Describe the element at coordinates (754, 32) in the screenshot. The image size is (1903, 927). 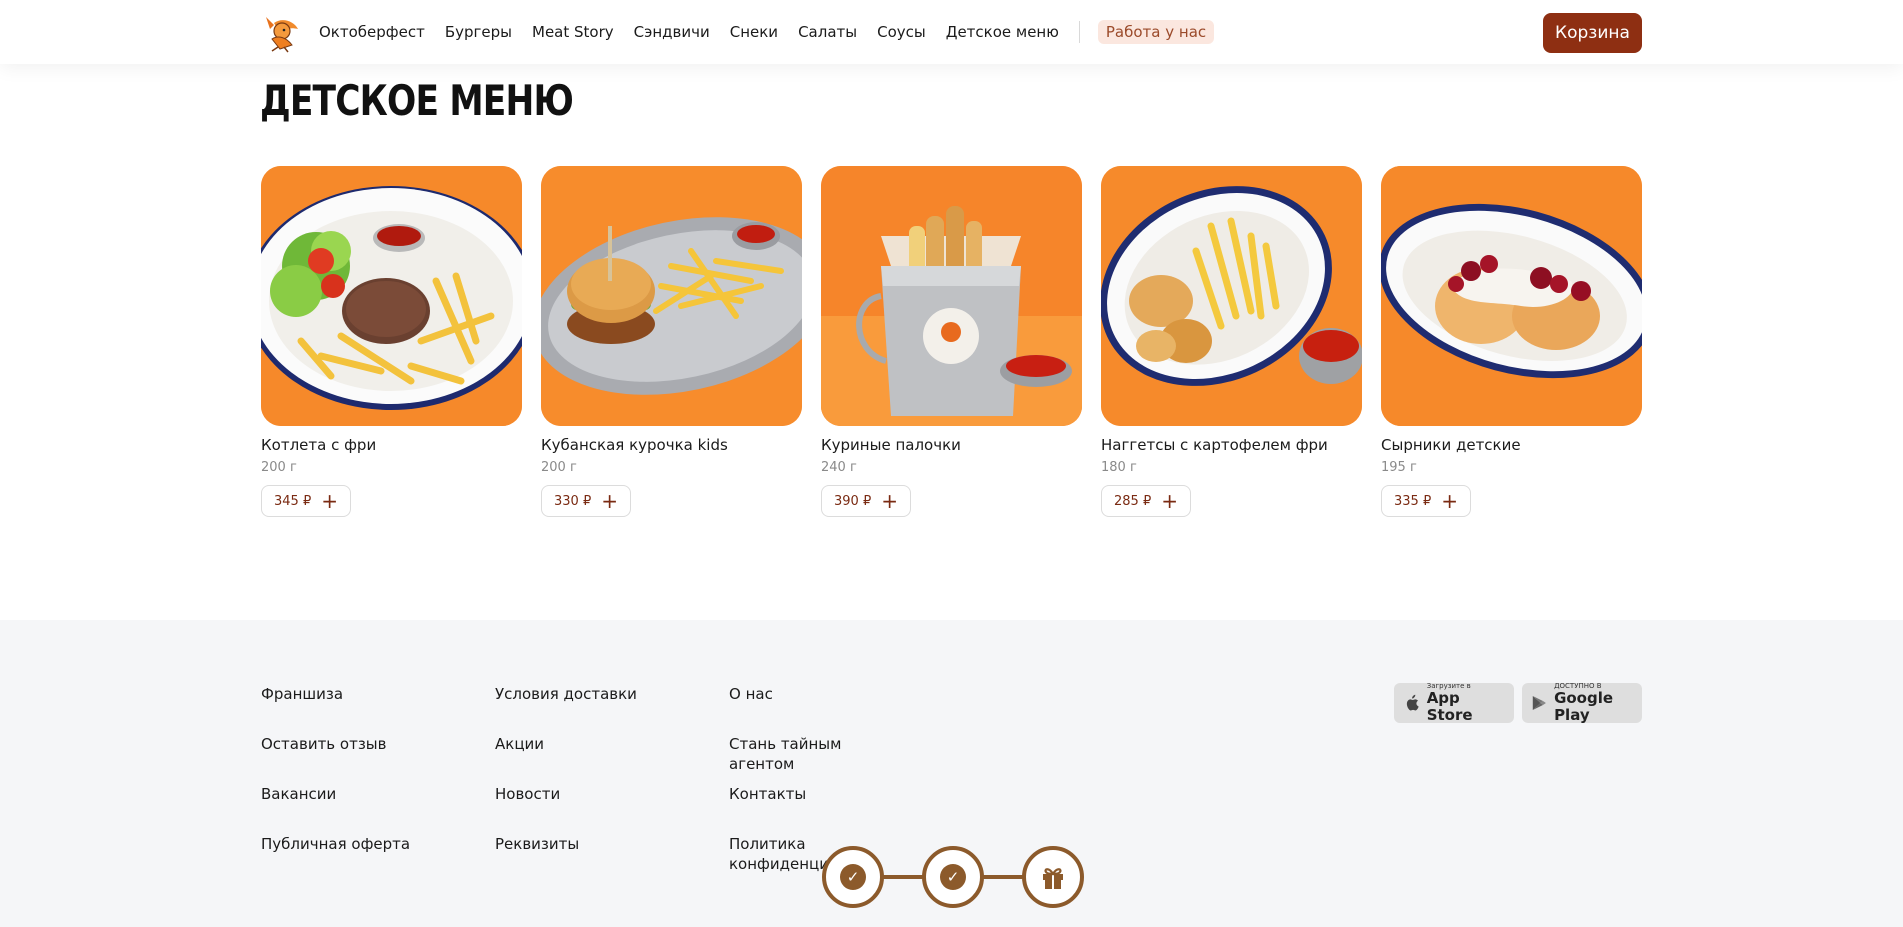
I see `nav-item-snacks: Снеки` at that location.